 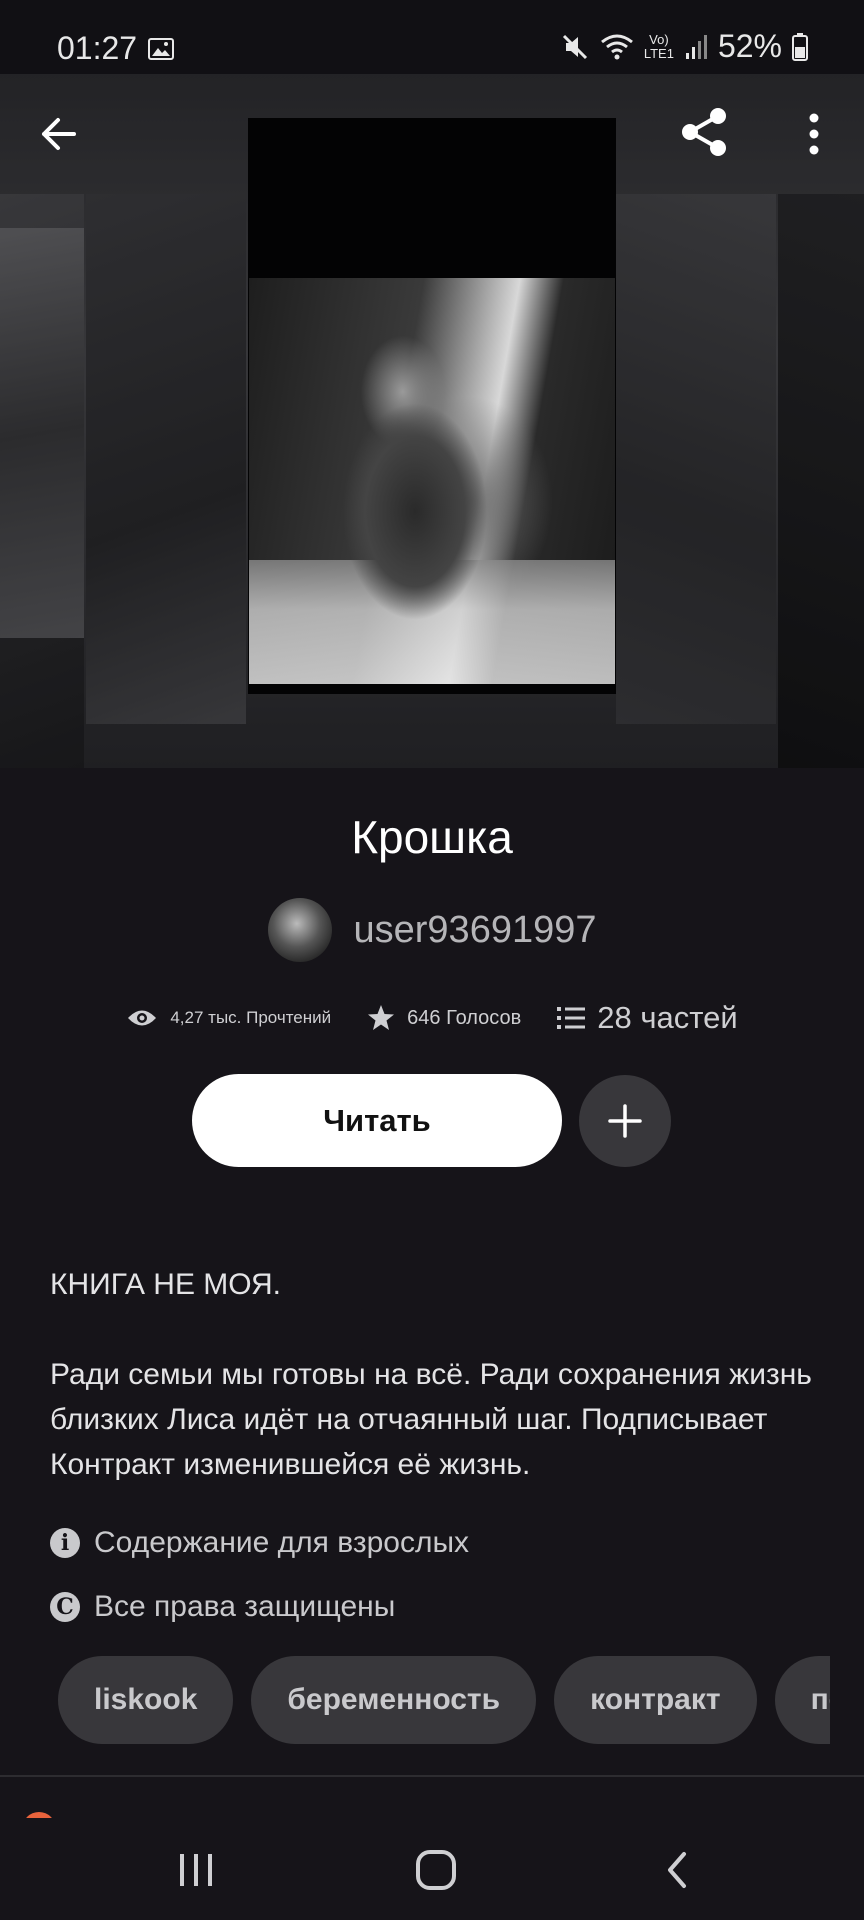 What do you see at coordinates (658, 46) in the screenshot?
I see `volte-icon: Vo) LTE1` at bounding box center [658, 46].